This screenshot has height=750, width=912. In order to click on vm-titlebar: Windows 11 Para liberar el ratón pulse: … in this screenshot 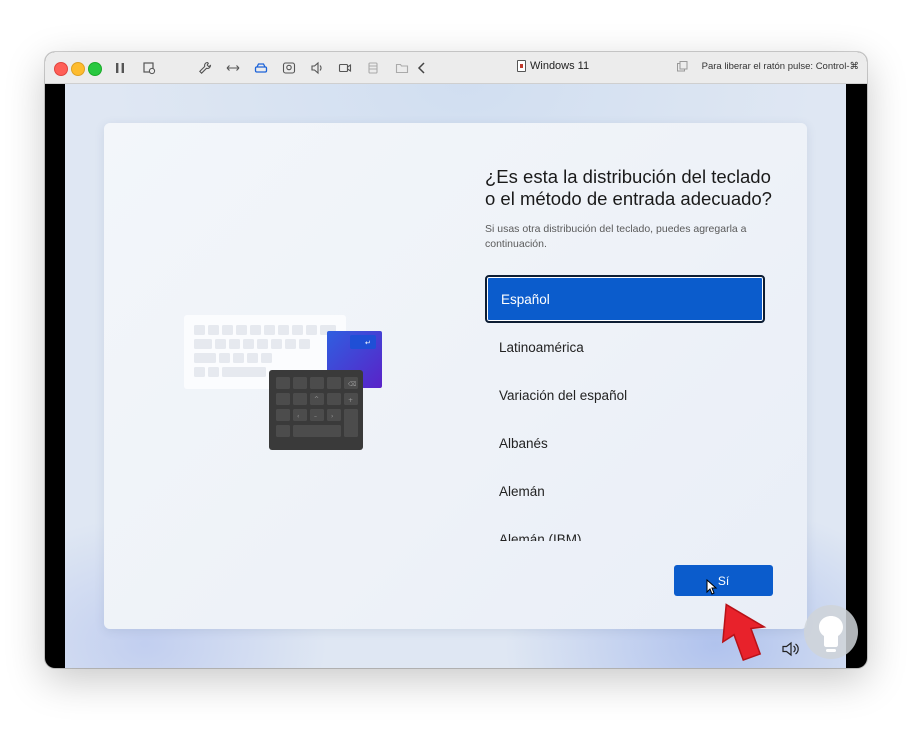, I will do `click(456, 68)`.